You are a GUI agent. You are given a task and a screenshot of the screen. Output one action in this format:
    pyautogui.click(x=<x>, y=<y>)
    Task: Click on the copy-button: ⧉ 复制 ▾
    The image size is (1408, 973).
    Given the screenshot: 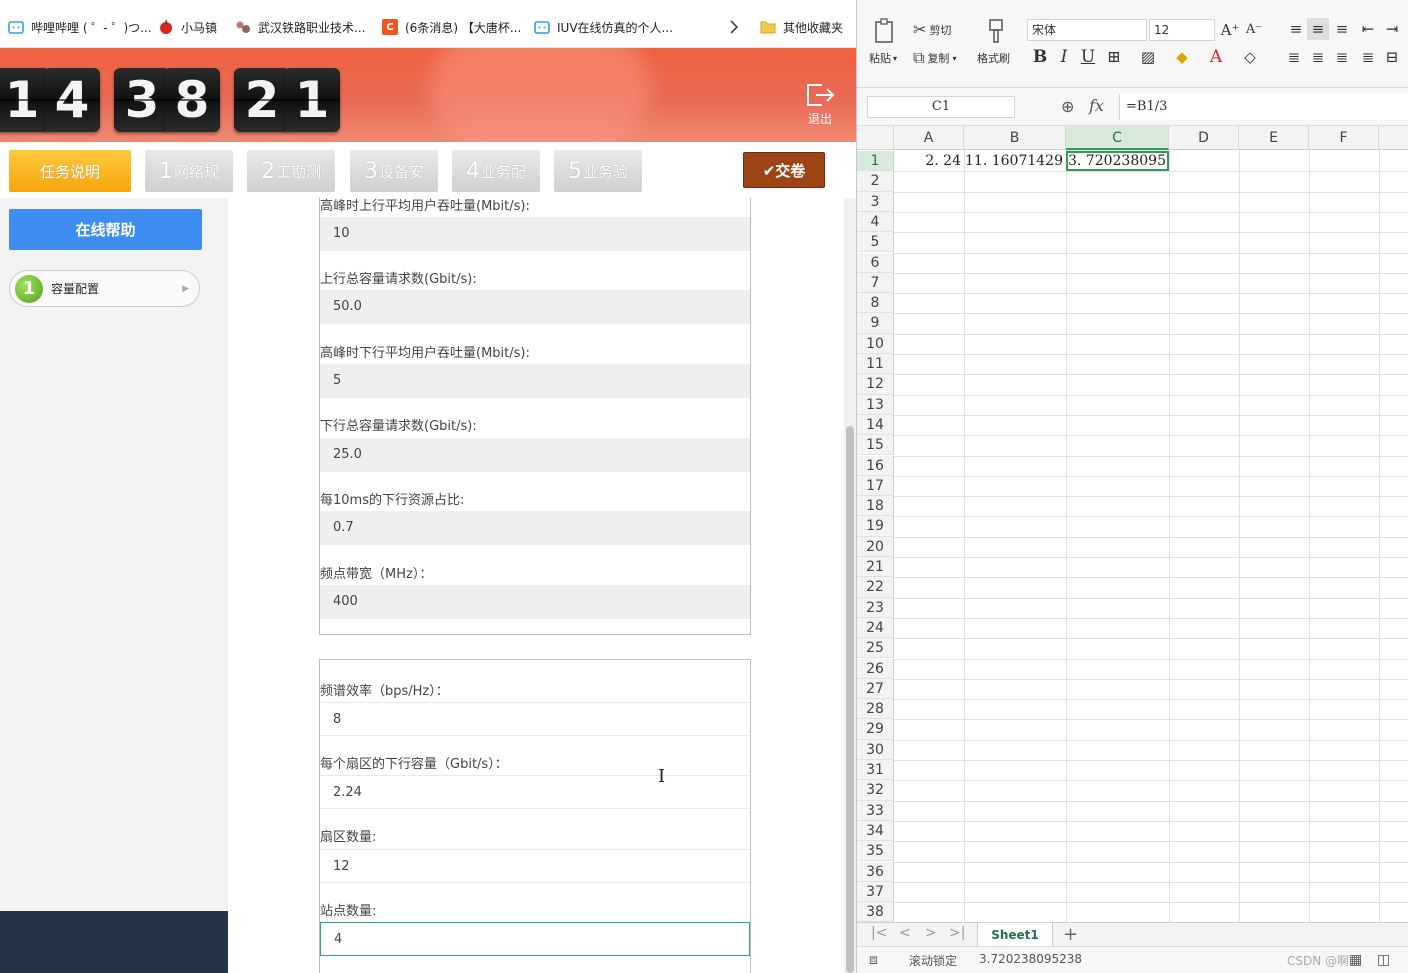 What is the action you would take?
    pyautogui.click(x=934, y=58)
    